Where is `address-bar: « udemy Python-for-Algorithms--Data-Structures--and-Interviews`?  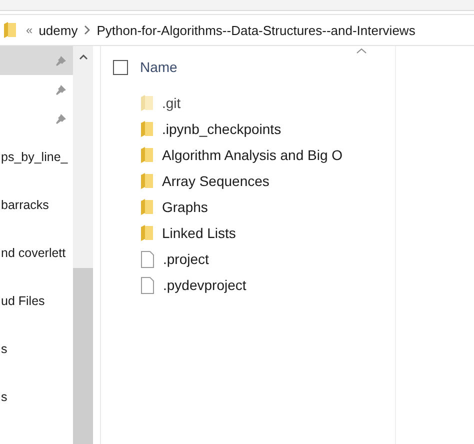 address-bar: « udemy Python-for-Algorithms--Data-Structures--and-Interviews is located at coordinates (237, 30).